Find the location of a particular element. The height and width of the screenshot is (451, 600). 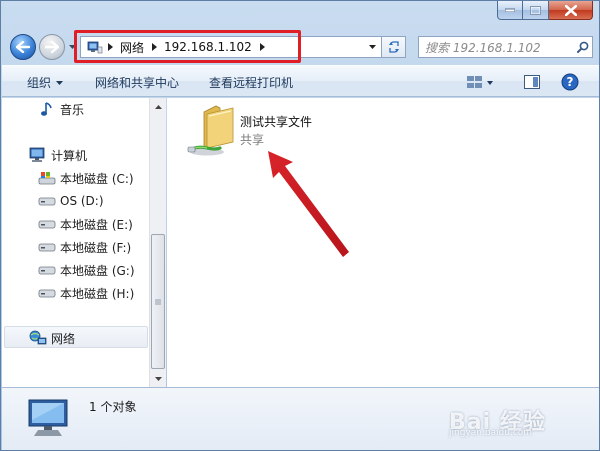

minimize-button is located at coordinates (510, 10).